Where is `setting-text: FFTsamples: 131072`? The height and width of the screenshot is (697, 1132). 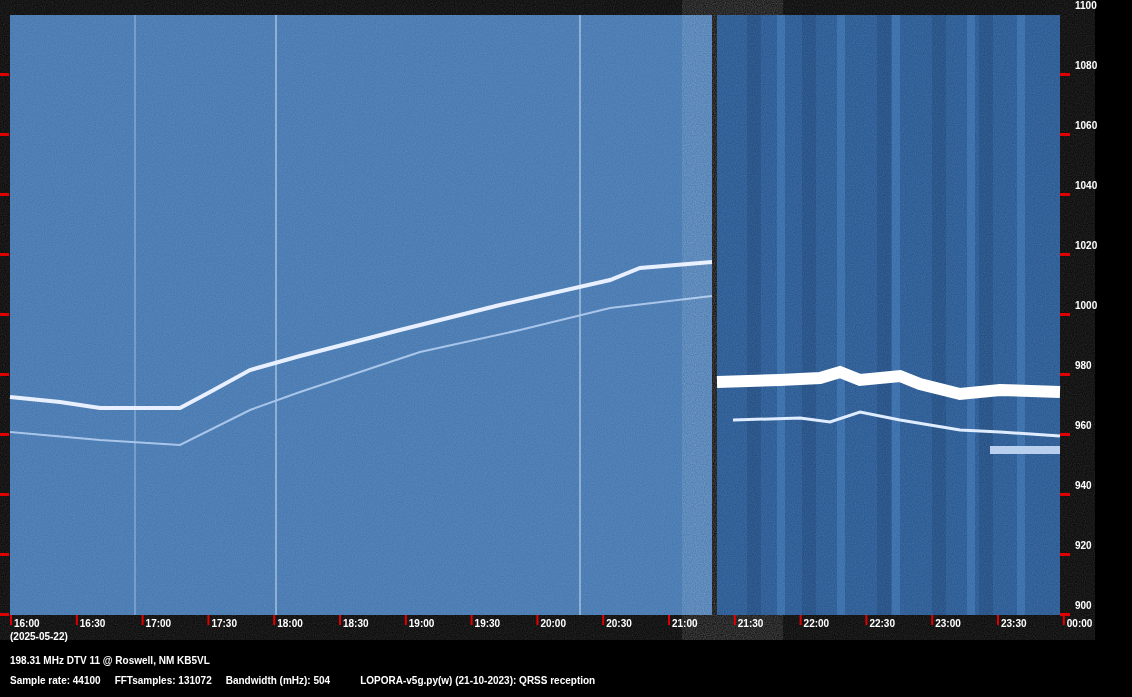
setting-text: FFTsamples: 131072 is located at coordinates (163, 681).